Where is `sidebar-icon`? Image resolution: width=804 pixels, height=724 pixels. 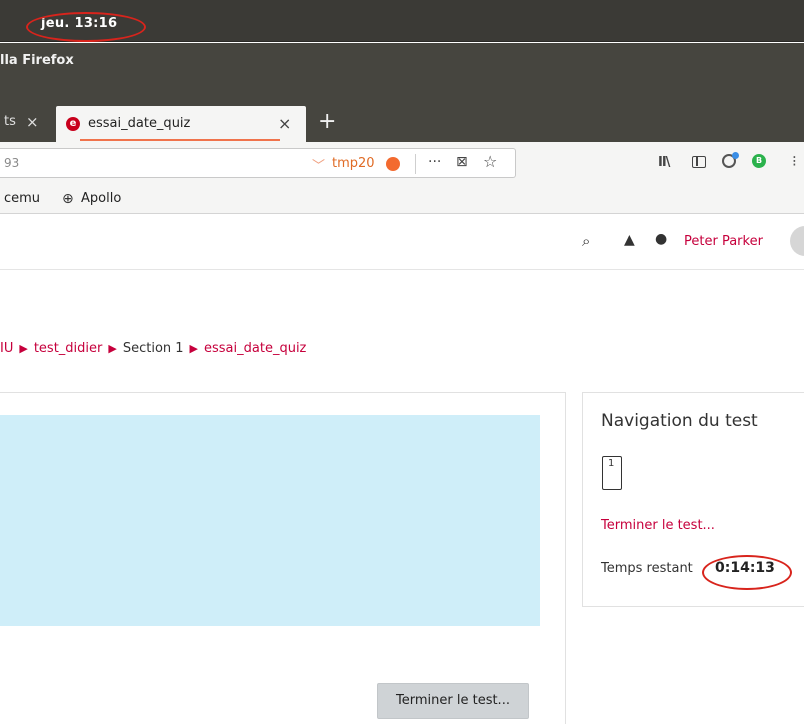
sidebar-icon is located at coordinates (699, 162).